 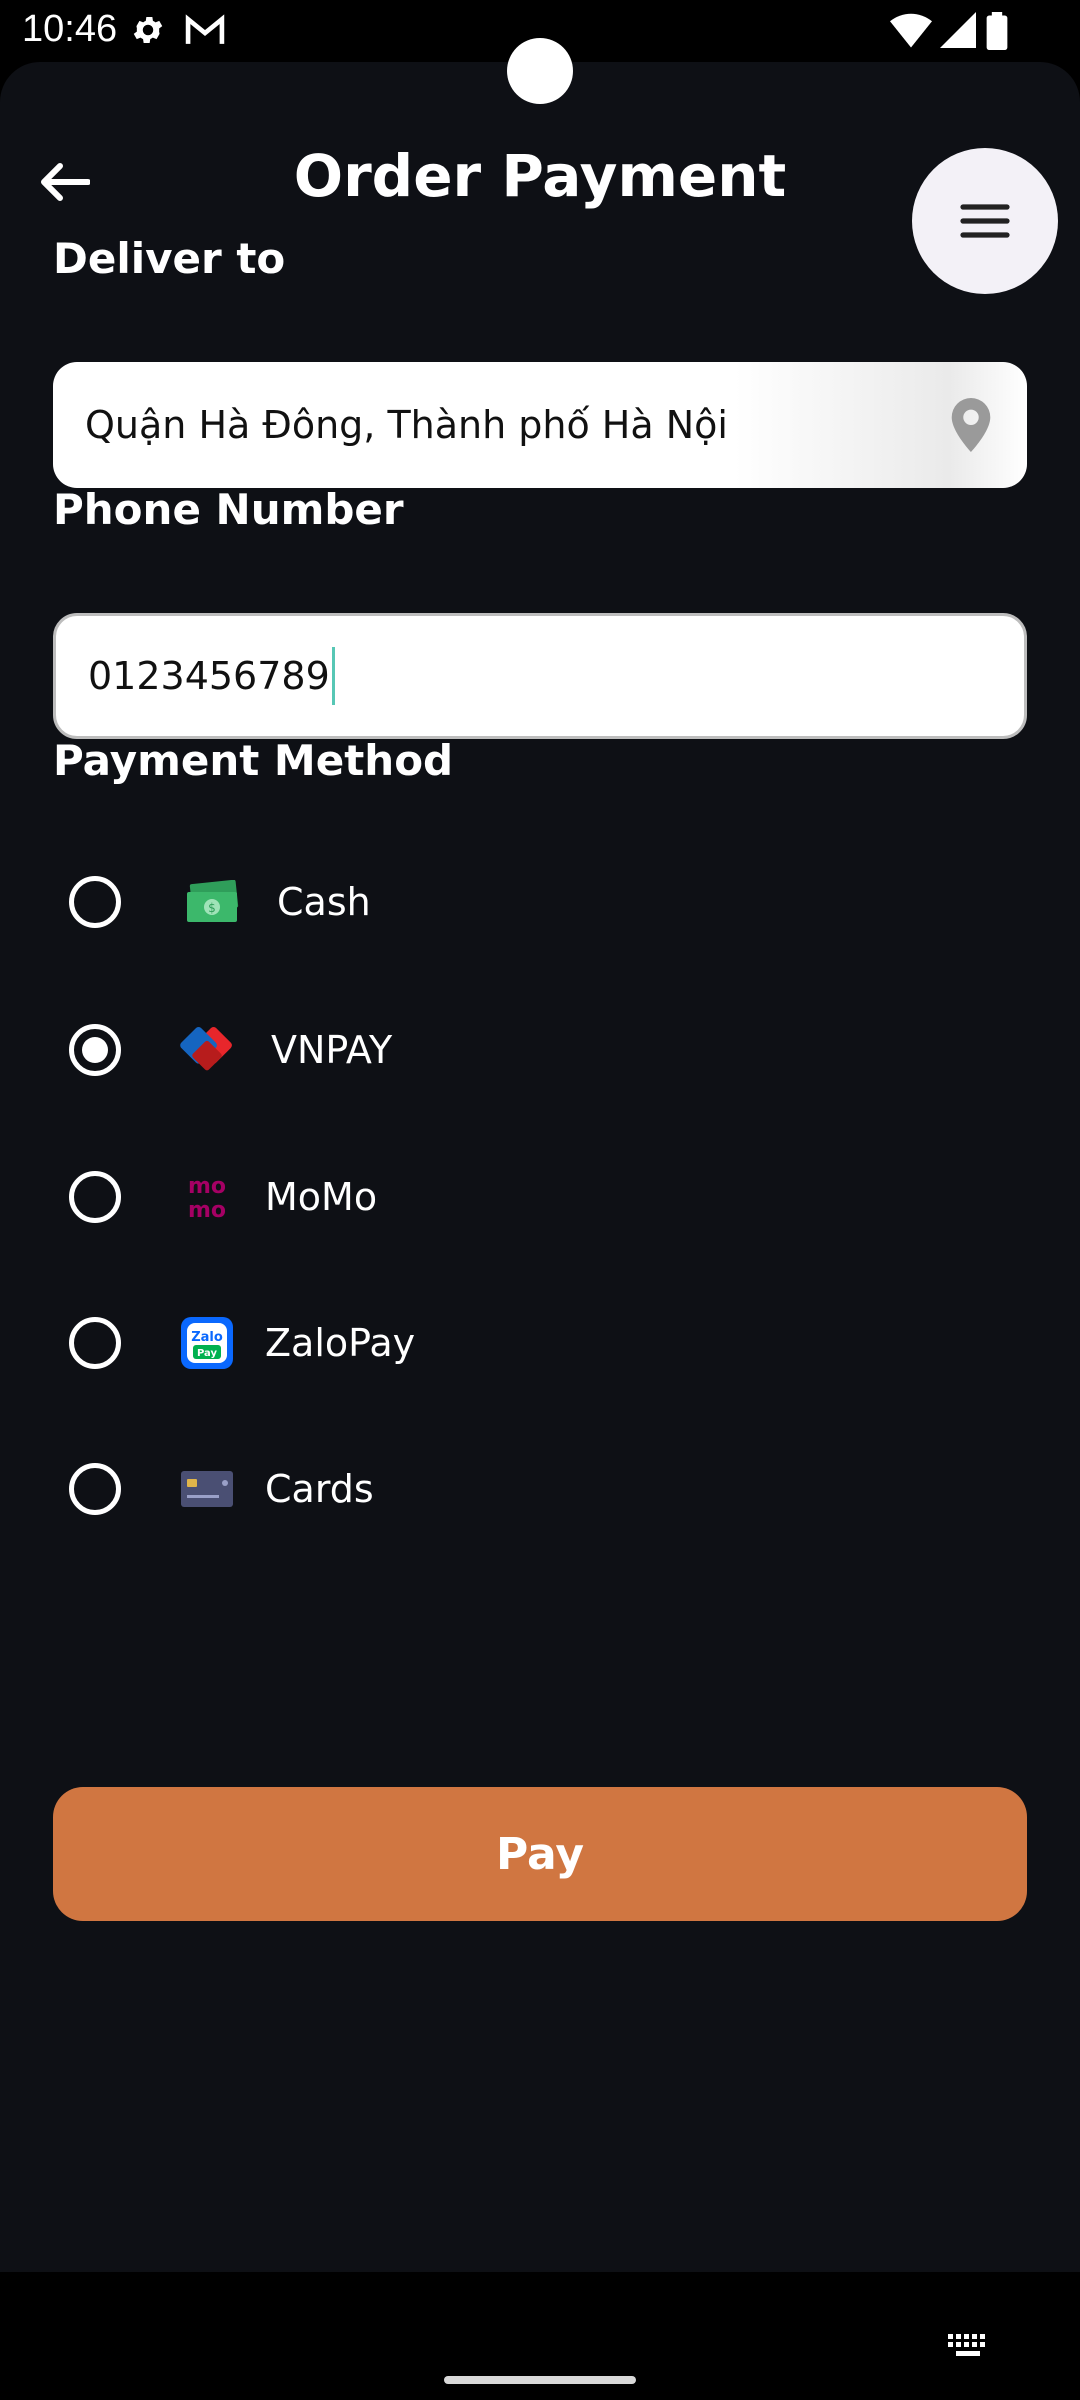 I want to click on card-icon, so click(x=207, y=1489).